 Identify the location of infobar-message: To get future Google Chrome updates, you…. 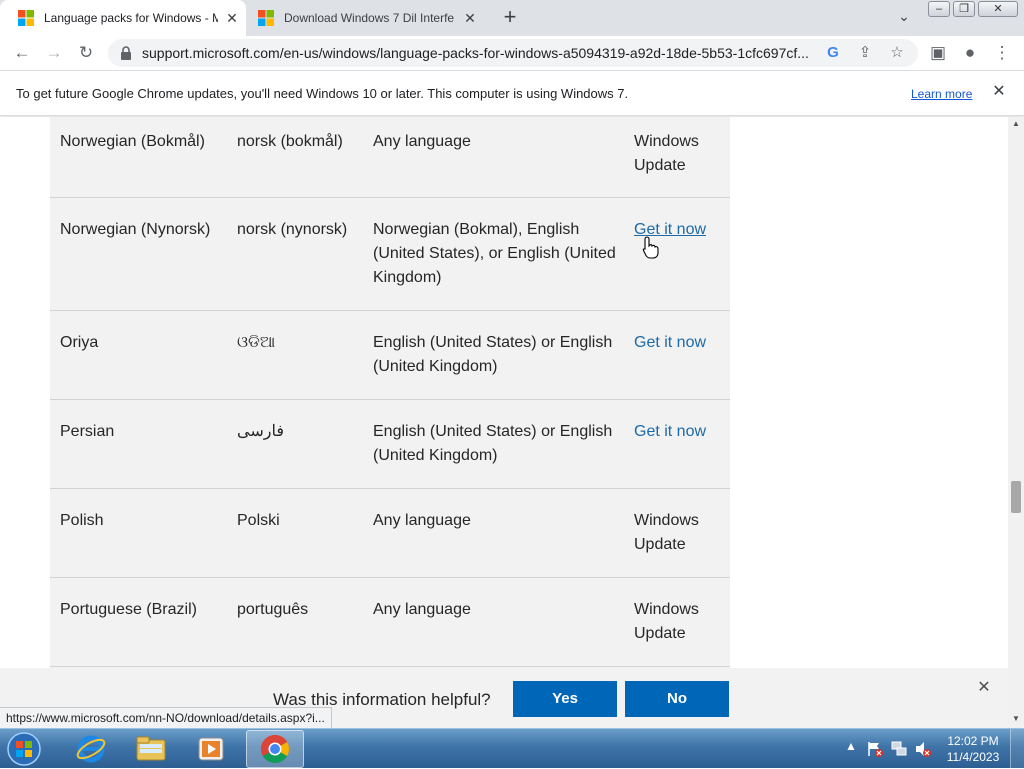
(322, 93).